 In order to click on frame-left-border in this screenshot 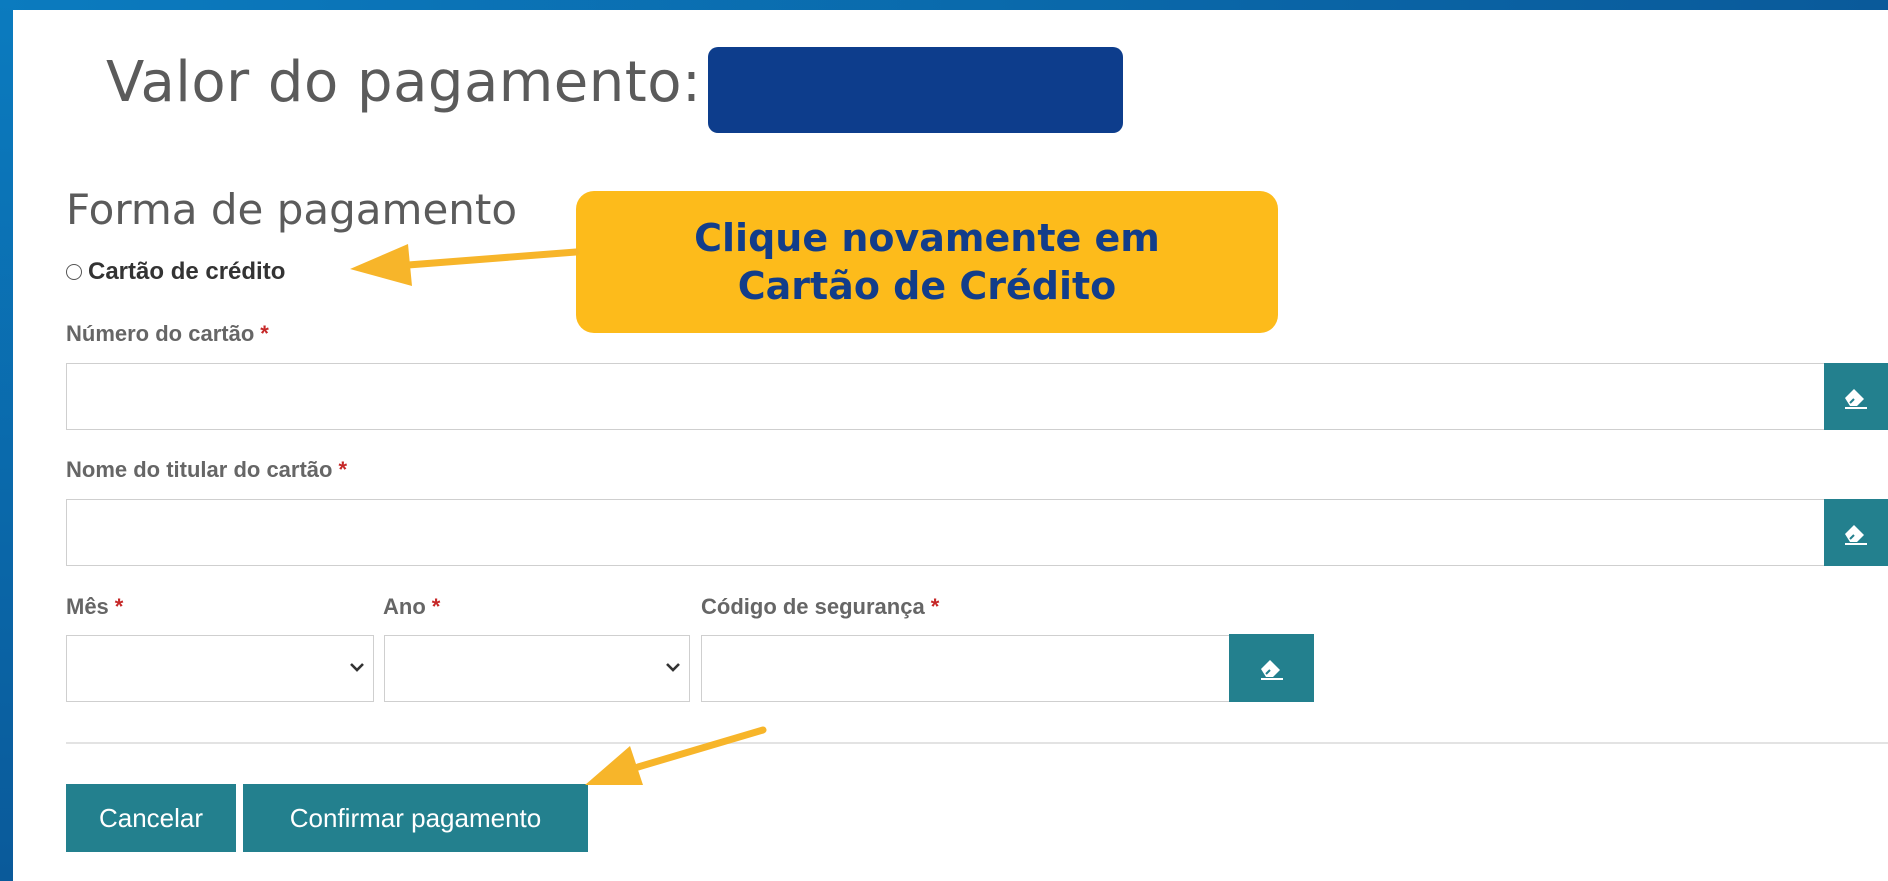, I will do `click(6, 440)`.